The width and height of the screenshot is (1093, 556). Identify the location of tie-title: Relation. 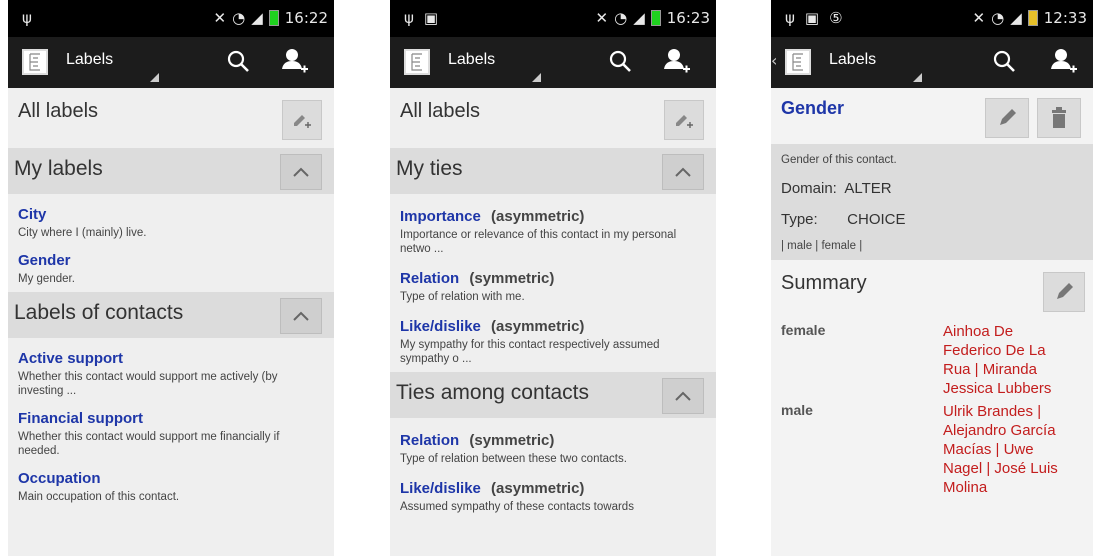
(430, 440).